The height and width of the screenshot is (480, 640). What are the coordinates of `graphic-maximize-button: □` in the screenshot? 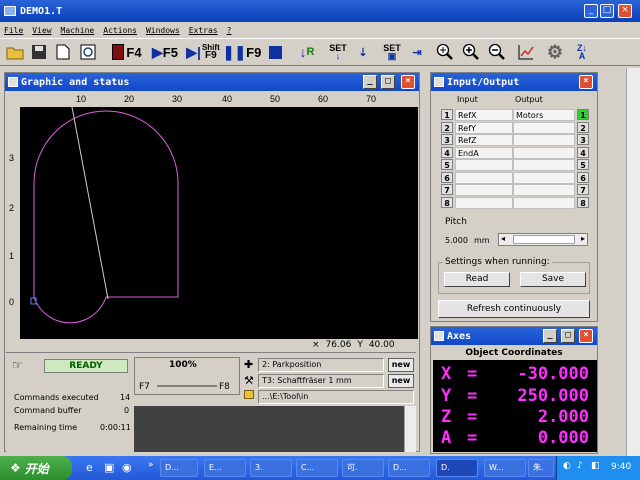 It's located at (388, 82).